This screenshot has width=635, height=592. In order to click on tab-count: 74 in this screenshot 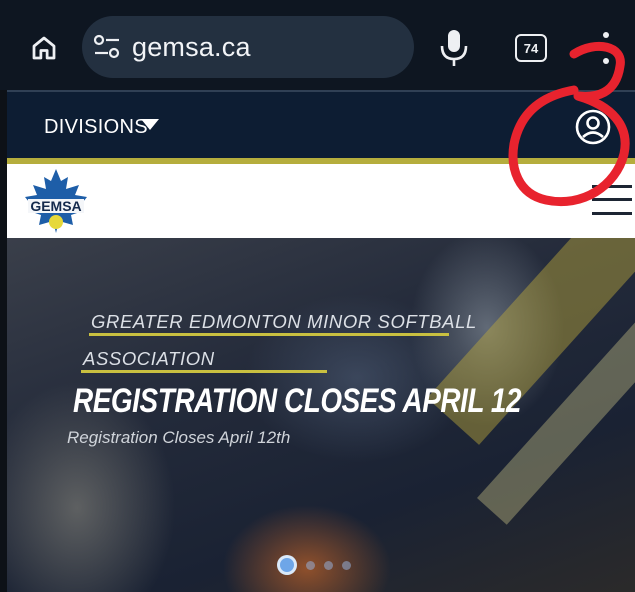, I will do `click(531, 48)`.